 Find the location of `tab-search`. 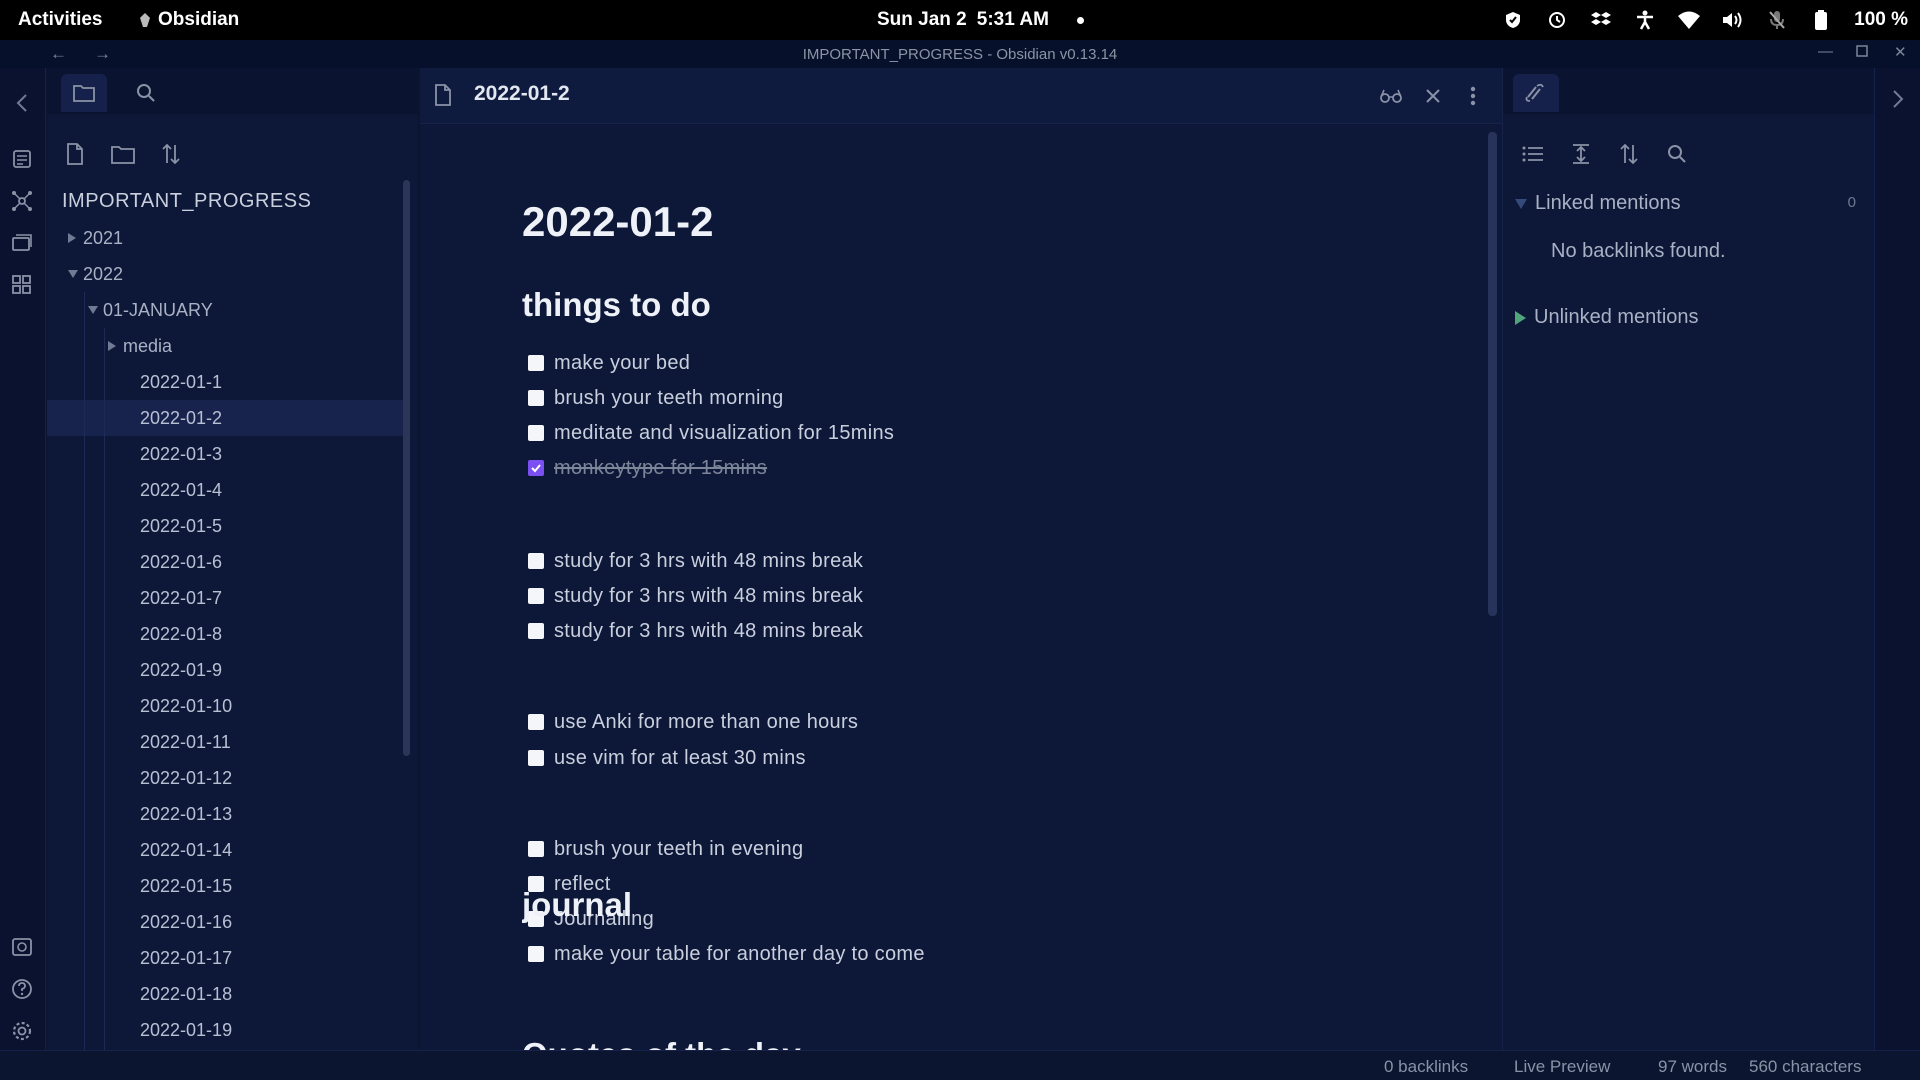

tab-search is located at coordinates (146, 93).